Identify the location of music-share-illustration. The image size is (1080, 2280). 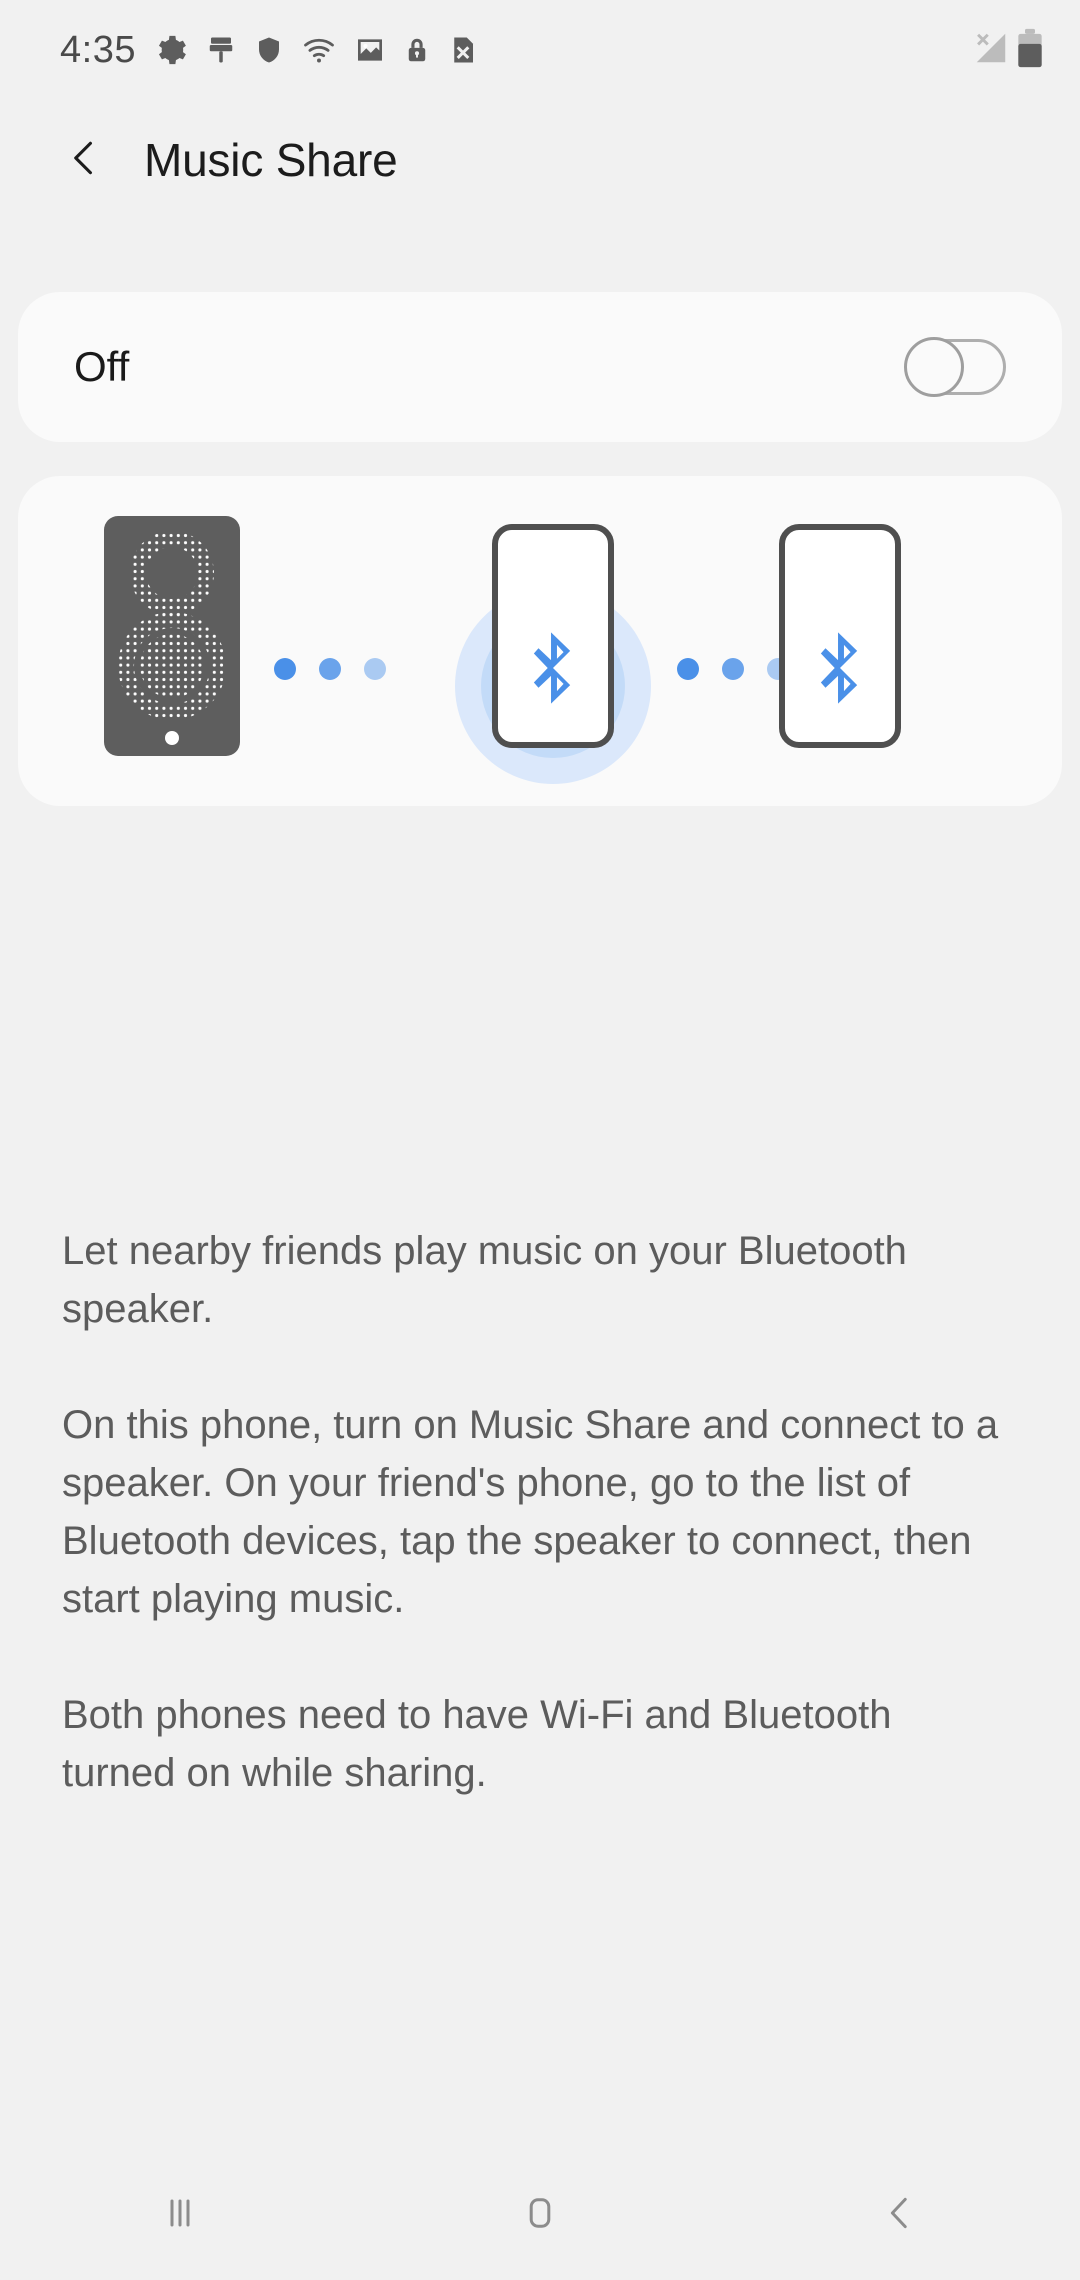
(540, 641).